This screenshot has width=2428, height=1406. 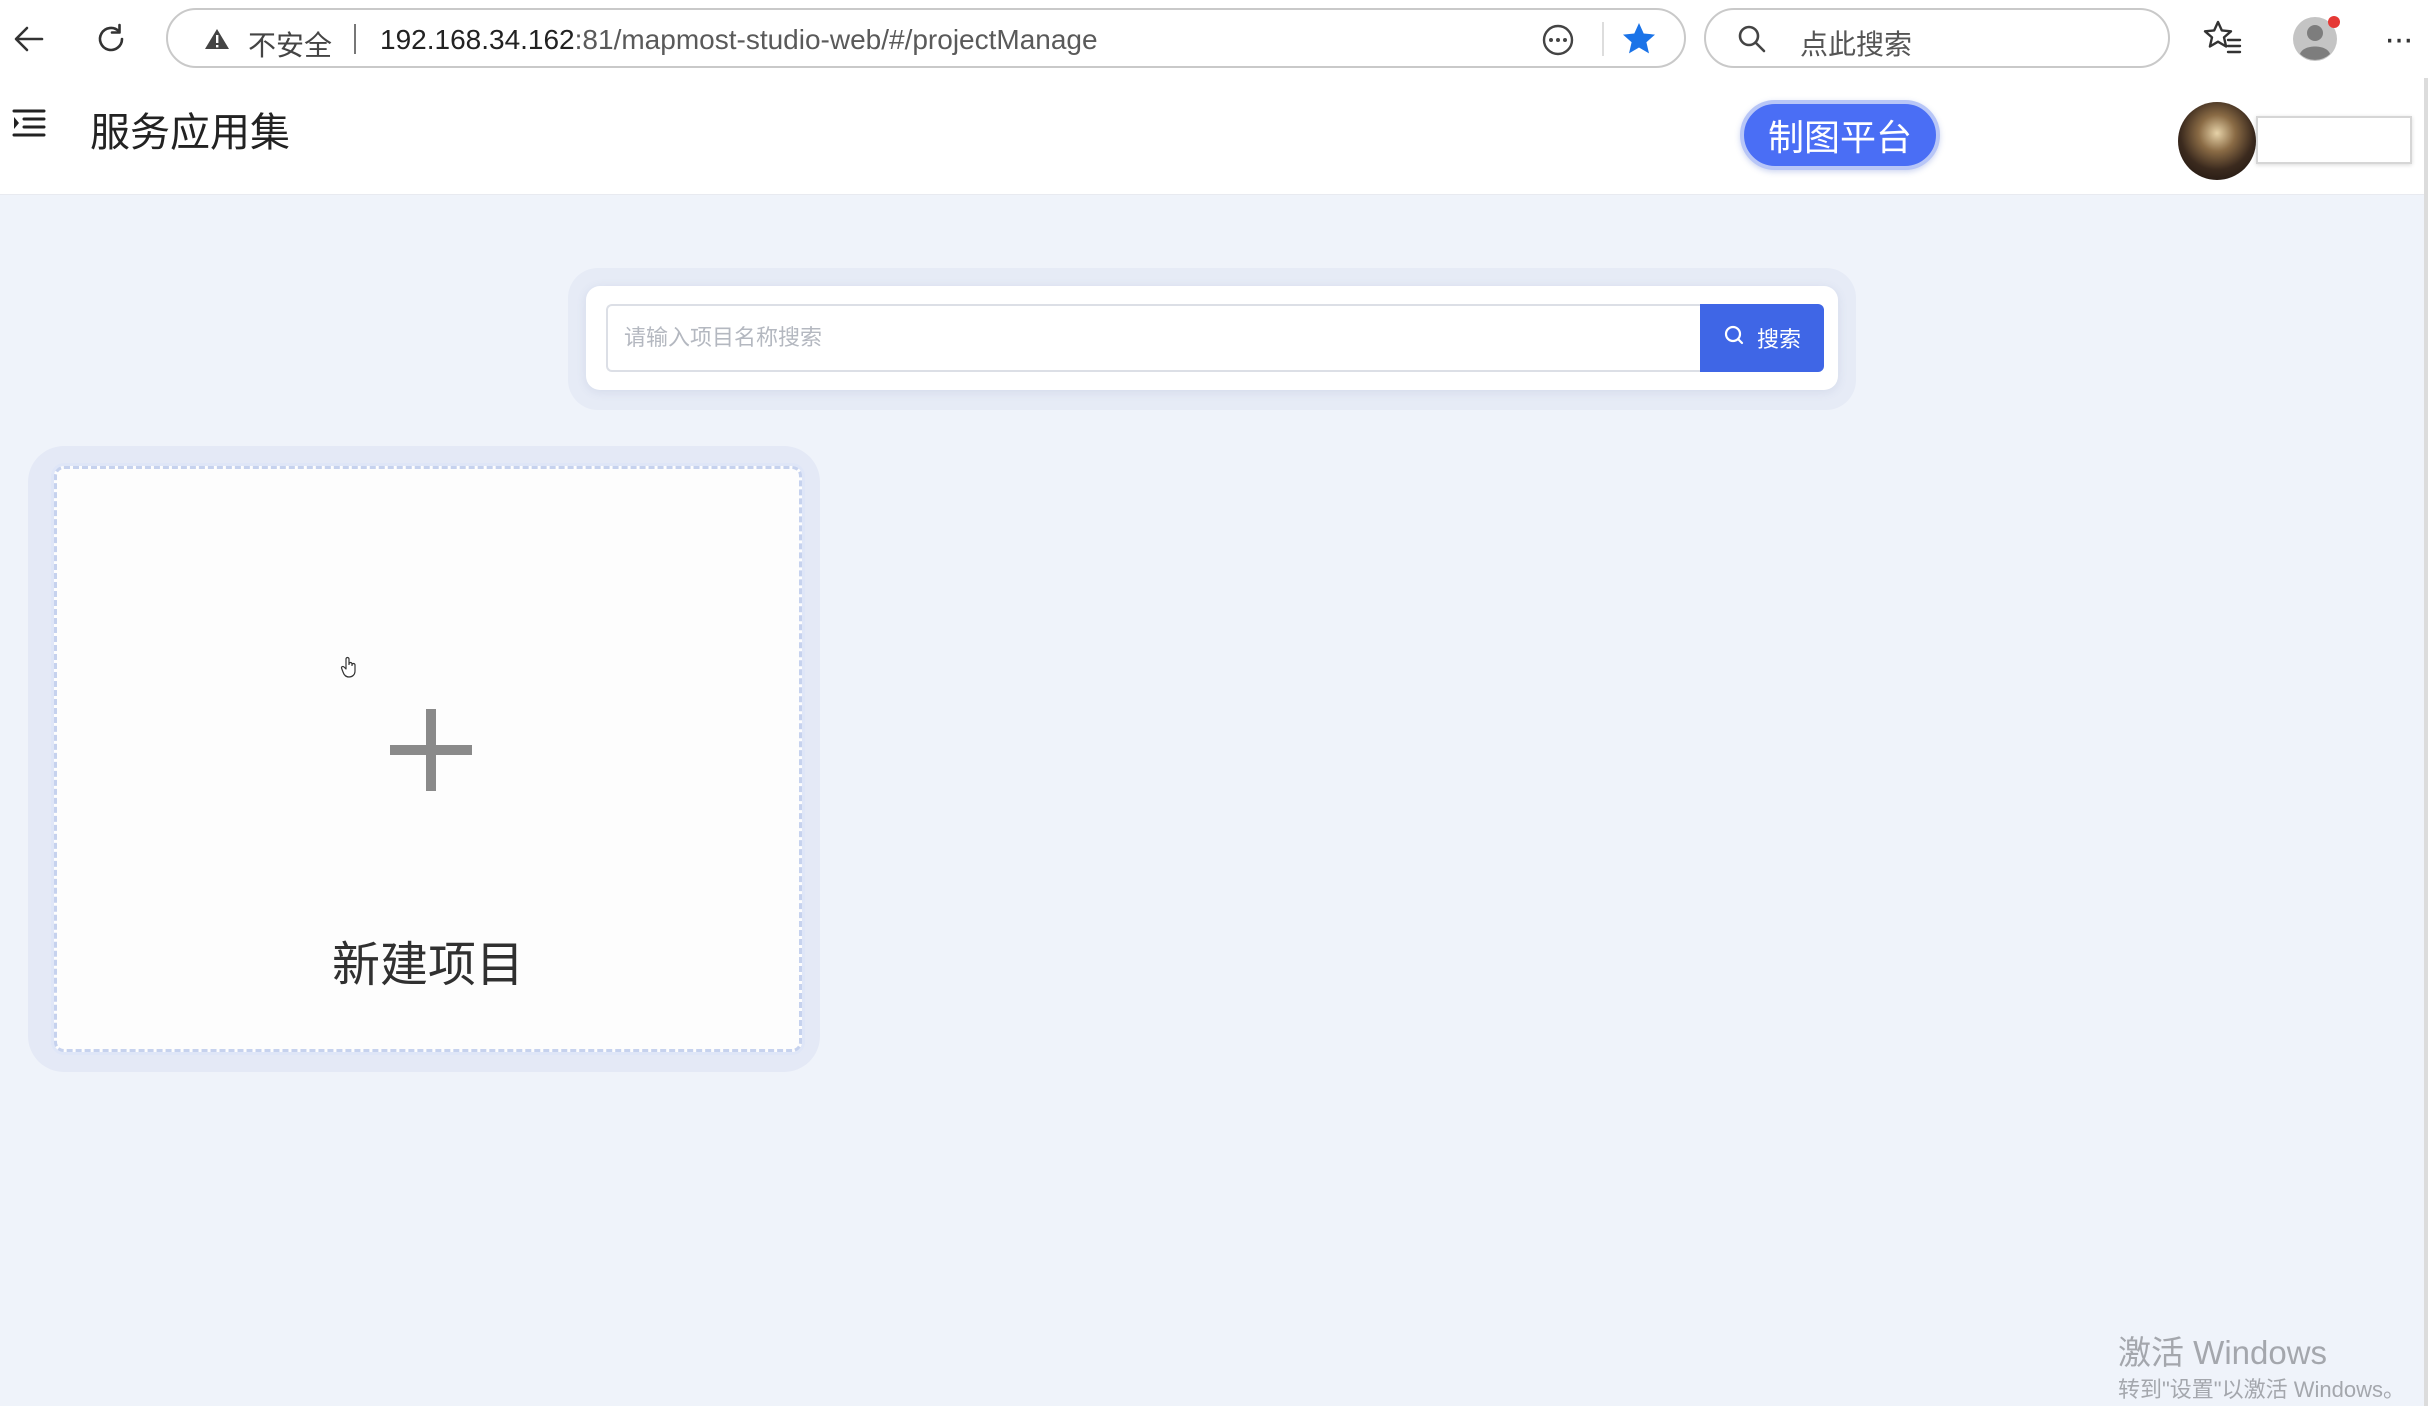 I want to click on reader-icon, so click(x=1558, y=42).